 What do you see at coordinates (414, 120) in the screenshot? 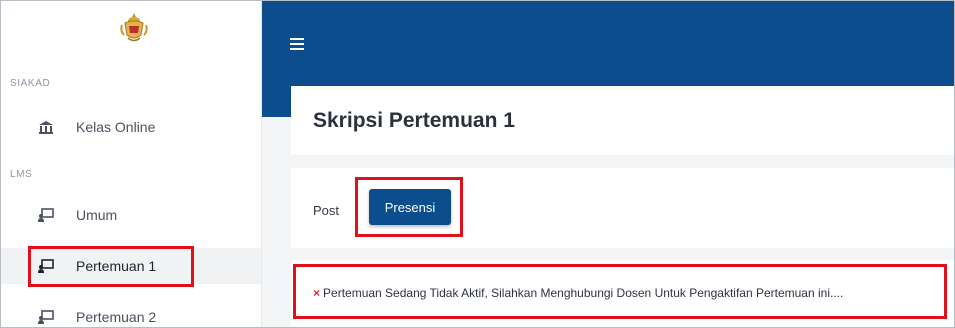
I see `page-title: Skripsi Pertemuan 1` at bounding box center [414, 120].